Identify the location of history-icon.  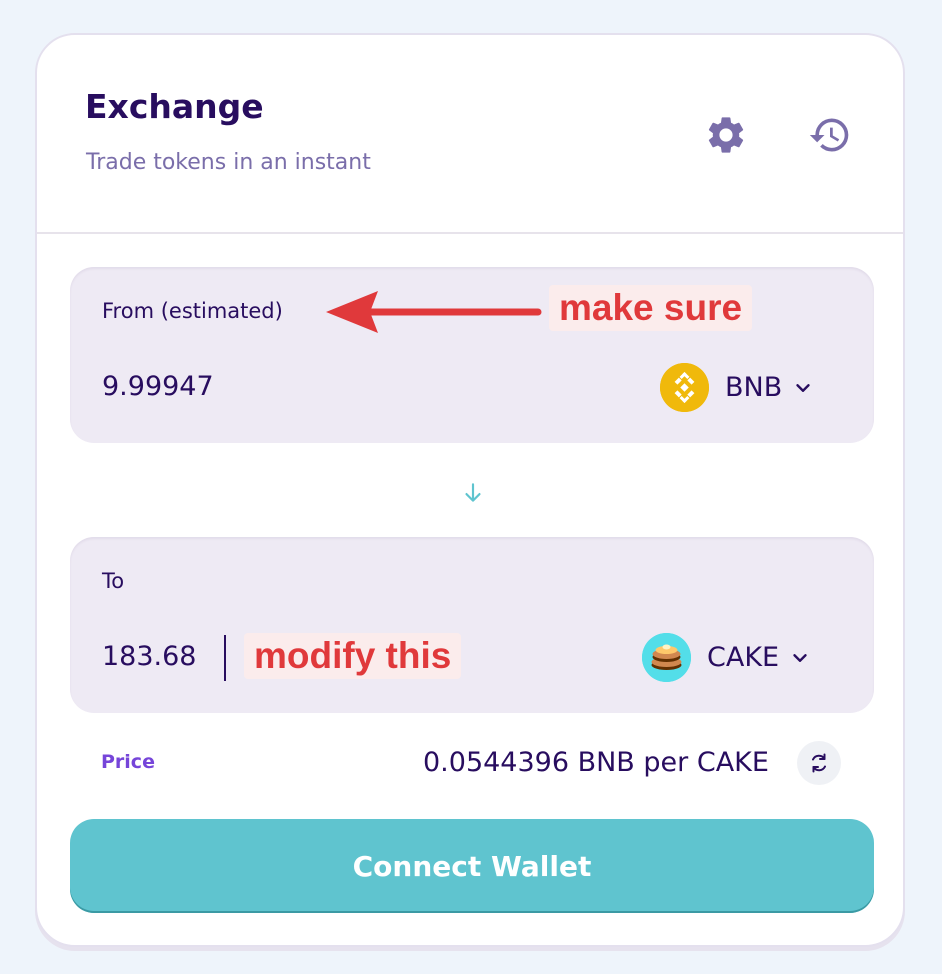
(829, 135).